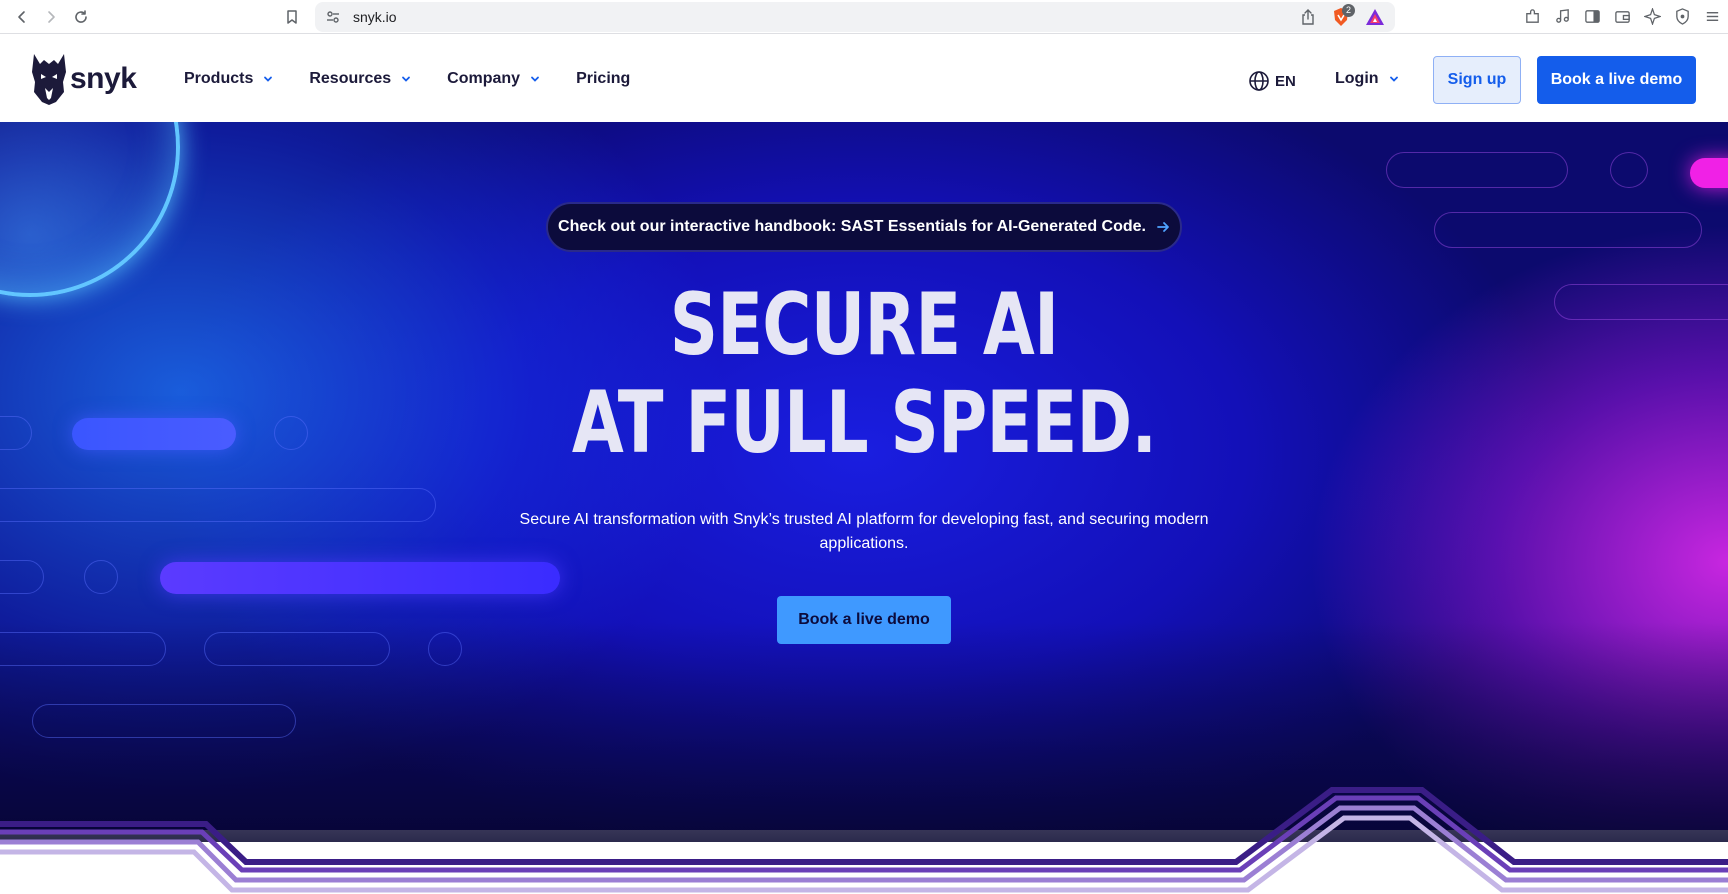 The width and height of the screenshot is (1728, 894). I want to click on snyk-logo: snyk, so click(83, 79).